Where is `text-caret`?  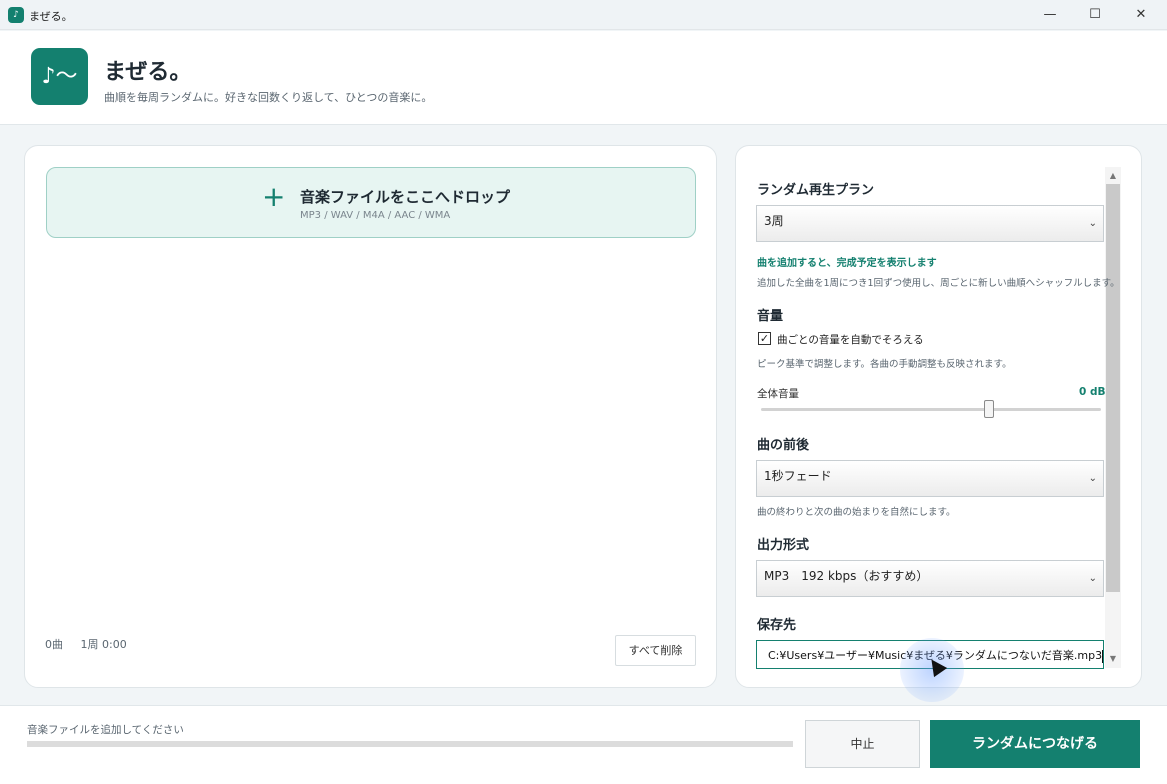 text-caret is located at coordinates (1102, 656).